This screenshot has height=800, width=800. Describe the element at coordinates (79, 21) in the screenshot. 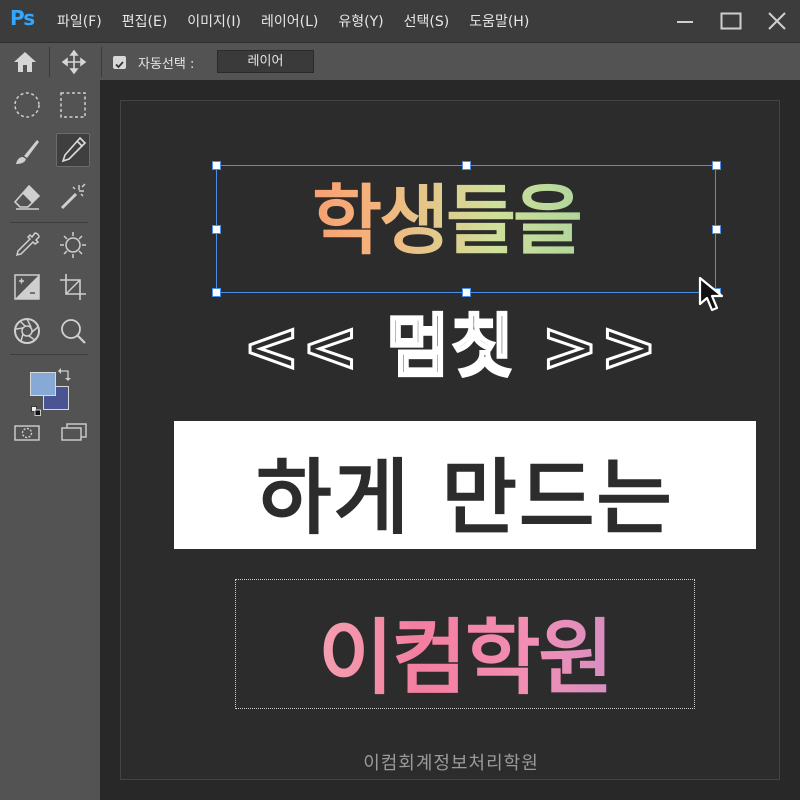

I see `menu-file: 파일(F)` at that location.